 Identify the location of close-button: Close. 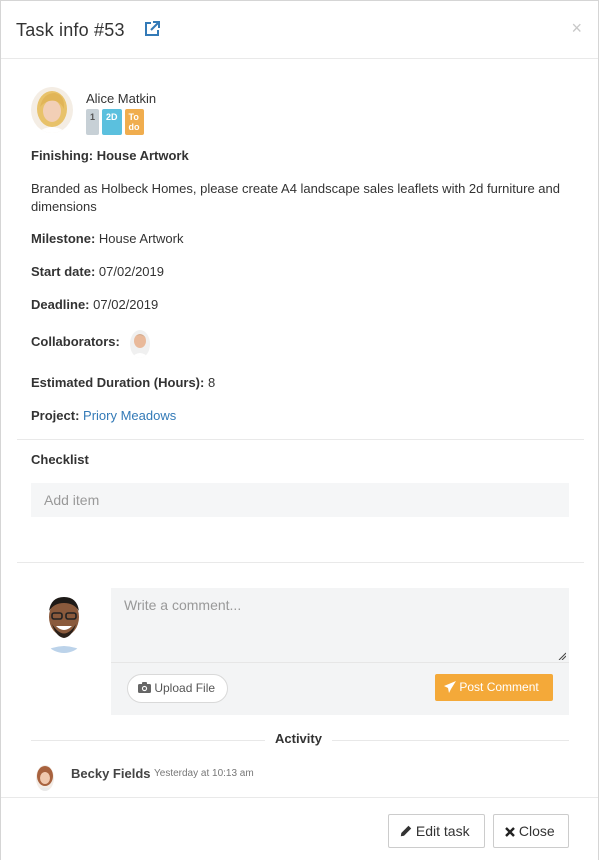
(531, 831).